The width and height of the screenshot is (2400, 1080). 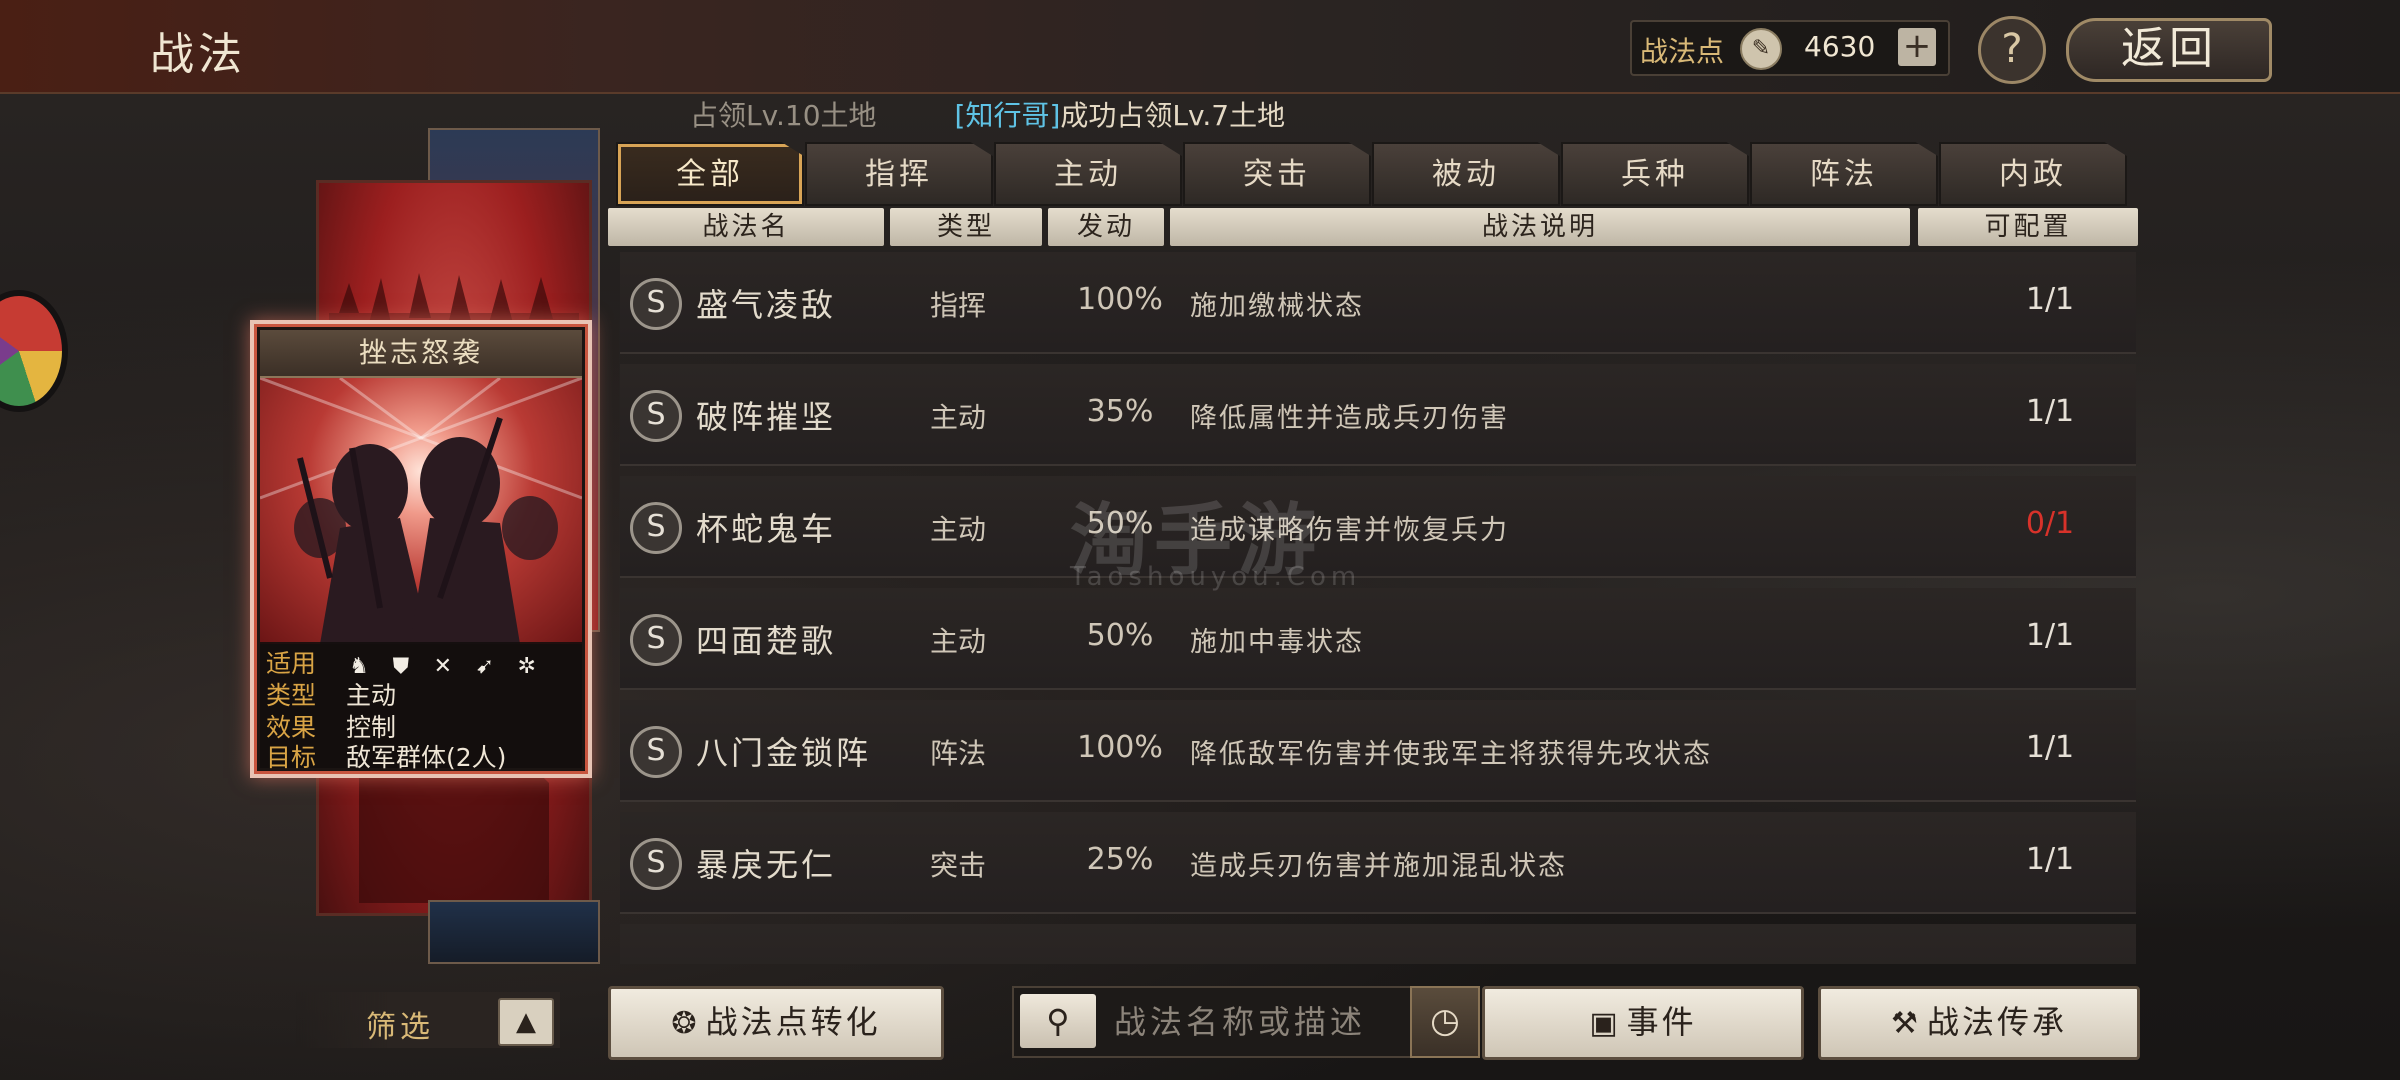 What do you see at coordinates (685, 1023) in the screenshot?
I see `flame-icon: ❂` at bounding box center [685, 1023].